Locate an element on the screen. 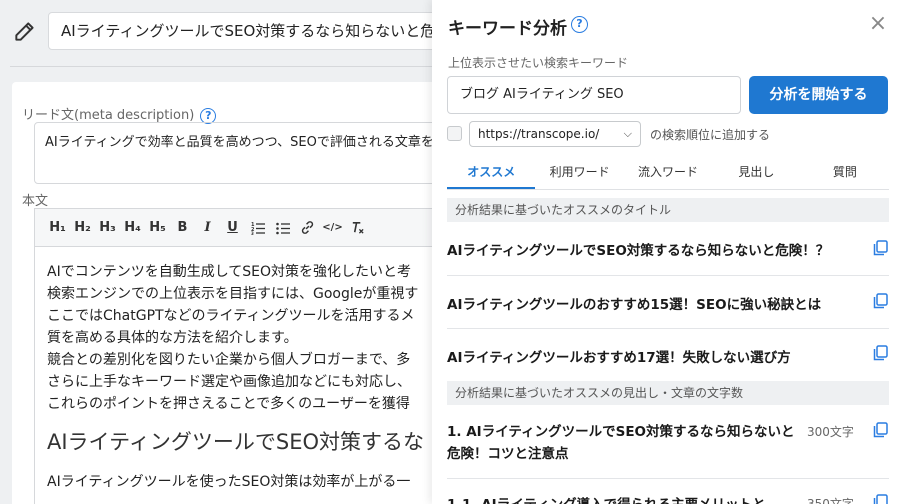 The height and width of the screenshot is (504, 900). keyword-label: 上位表示させたい検索キーワード is located at coordinates (538, 63).